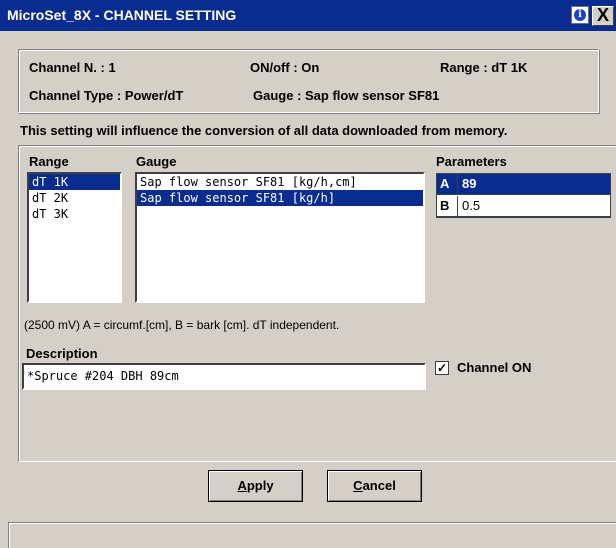 This screenshot has width=616, height=548. Describe the element at coordinates (346, 95) in the screenshot. I see `gauge-info-label: Gauge : Sap flow sensor SF81` at that location.